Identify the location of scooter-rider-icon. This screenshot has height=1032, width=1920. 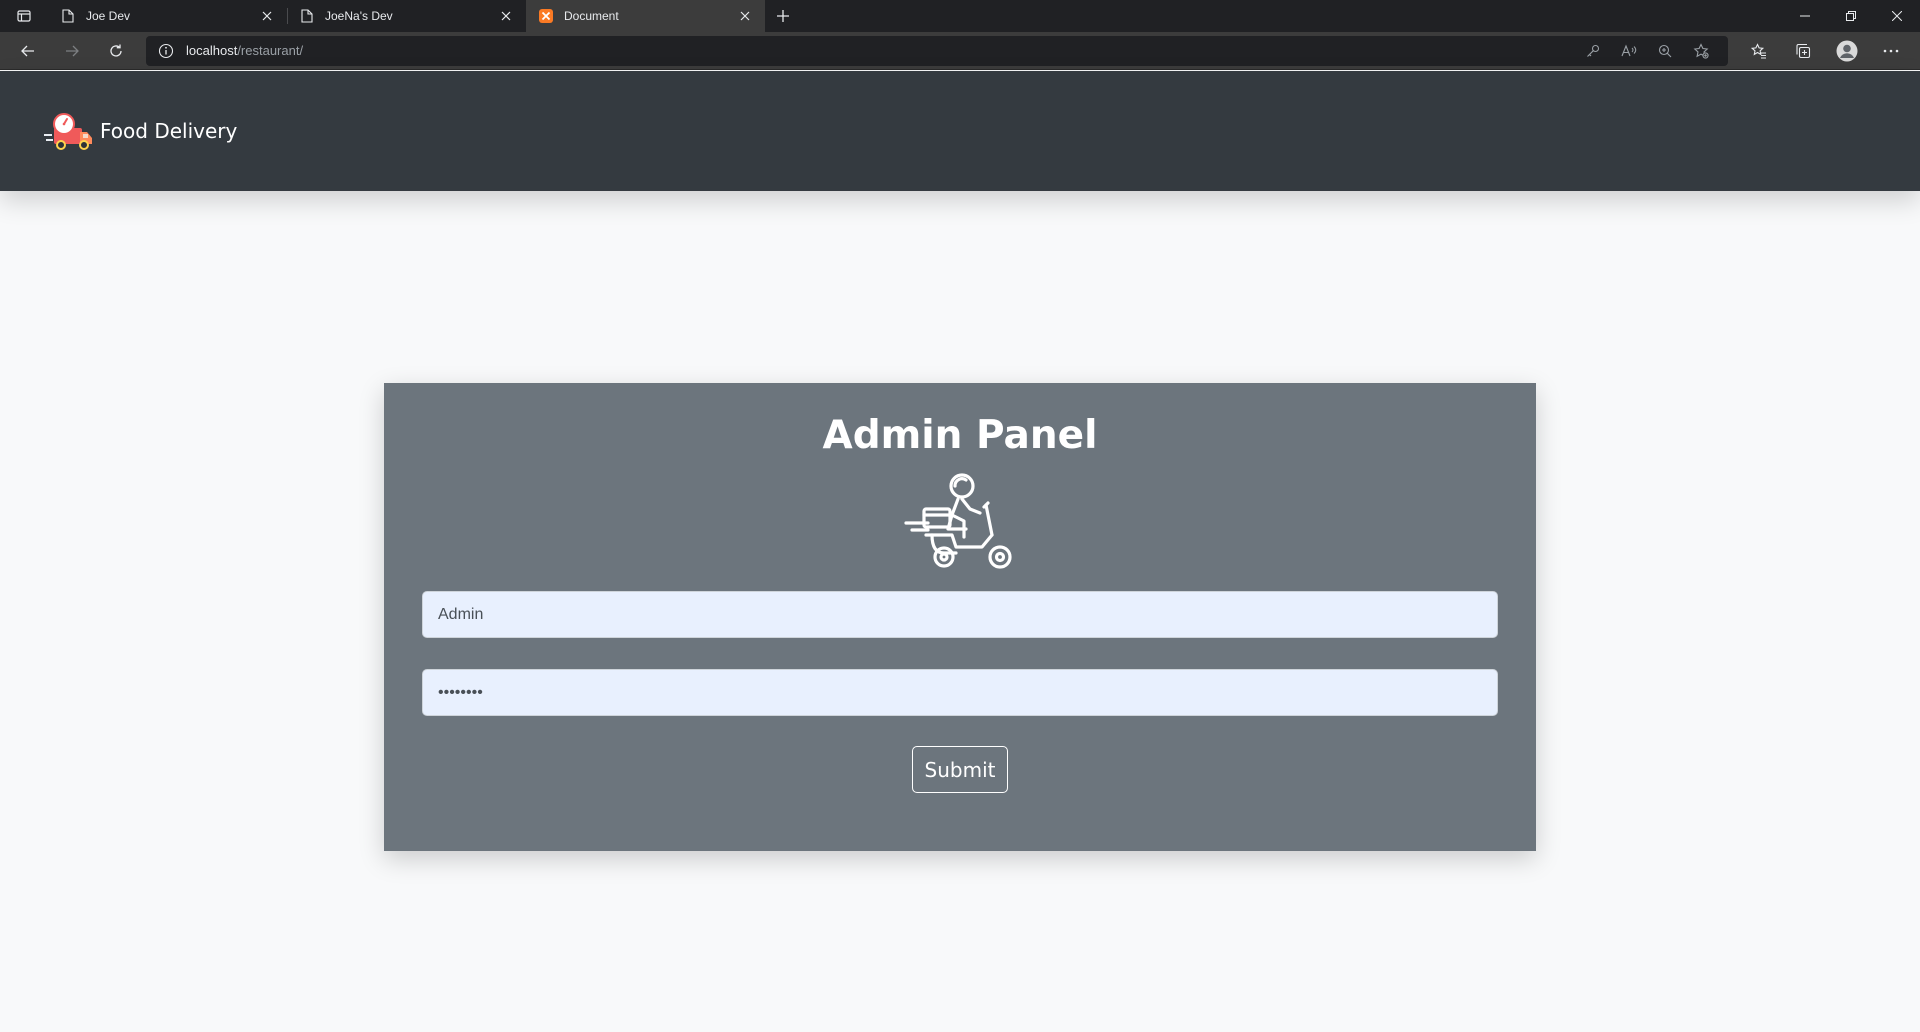
(958, 521).